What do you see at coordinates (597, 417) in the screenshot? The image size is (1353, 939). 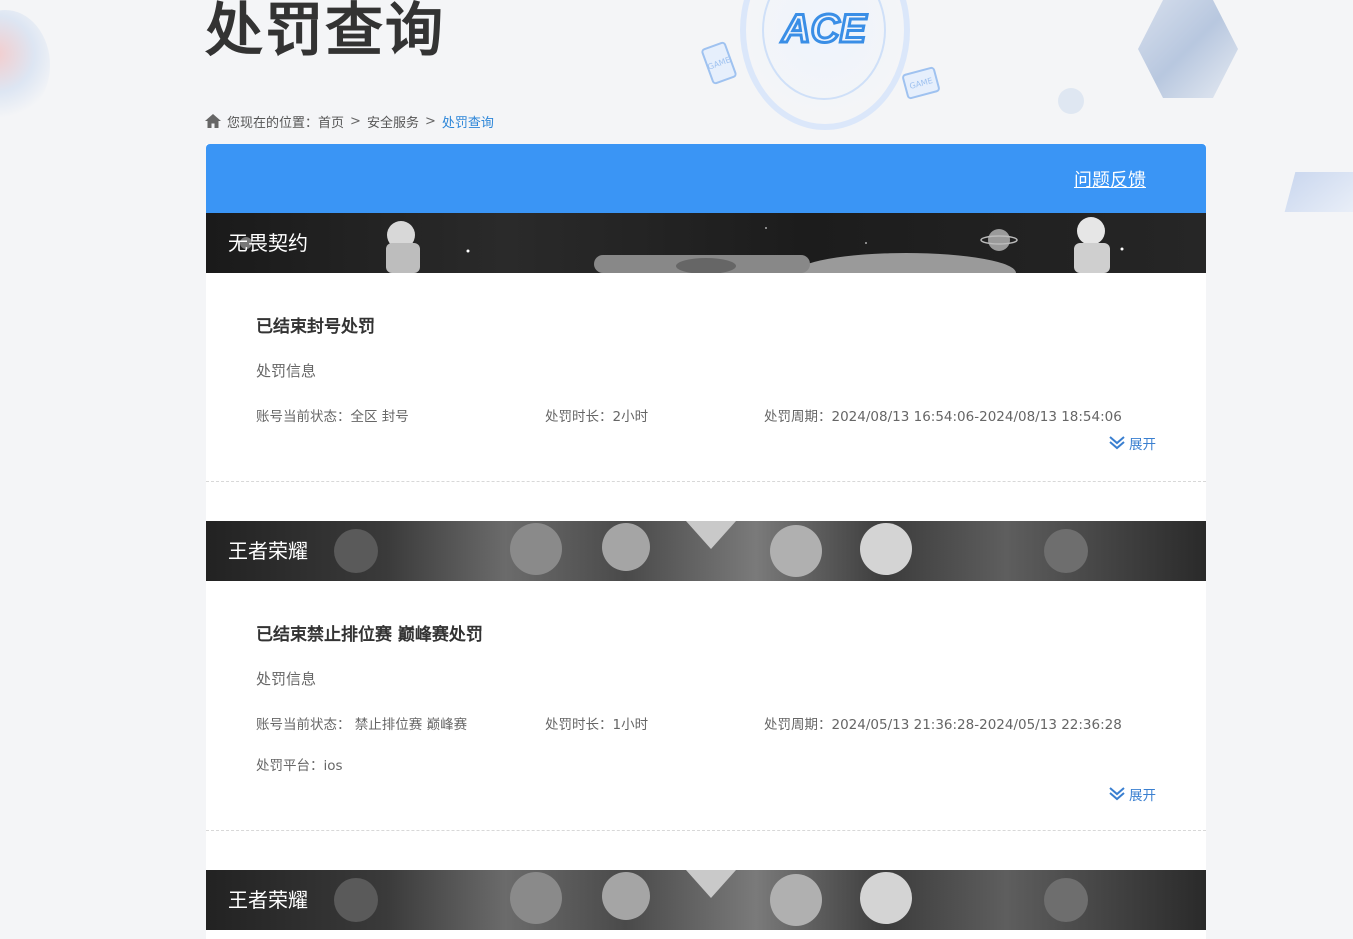 I see `penalty-duration: 处罚时长：2小时` at bounding box center [597, 417].